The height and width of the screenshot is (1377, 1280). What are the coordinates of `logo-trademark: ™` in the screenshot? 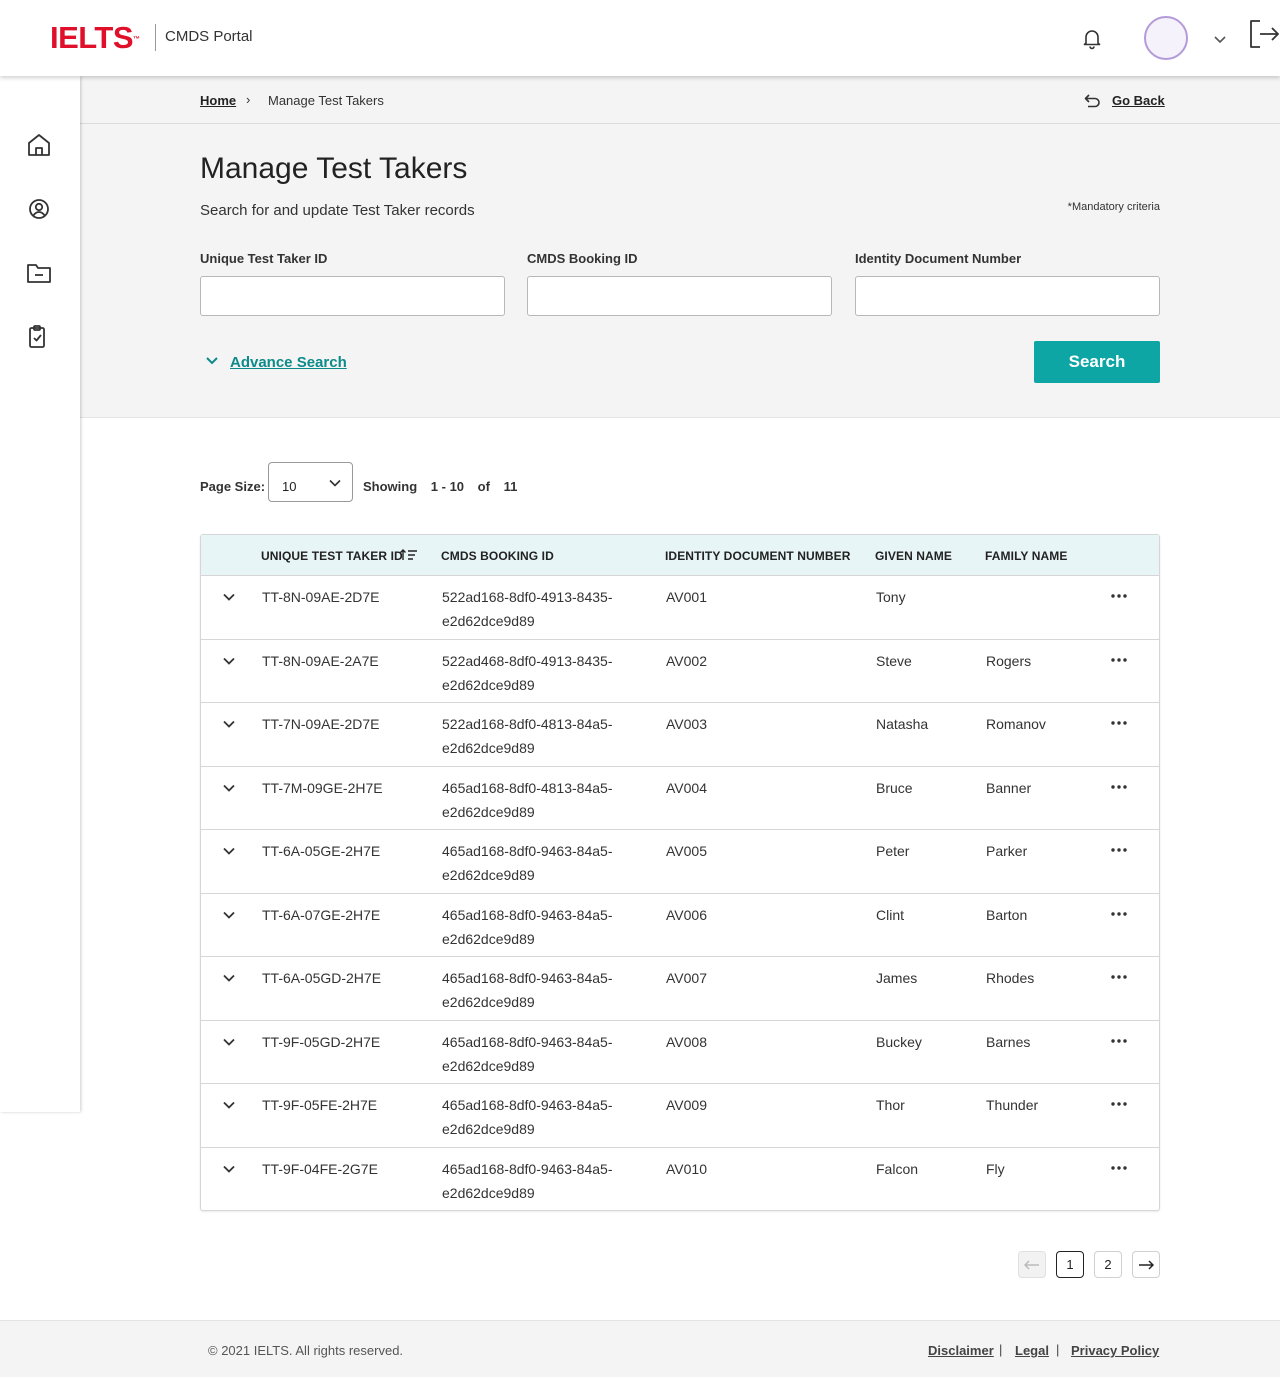 It's located at (136, 39).